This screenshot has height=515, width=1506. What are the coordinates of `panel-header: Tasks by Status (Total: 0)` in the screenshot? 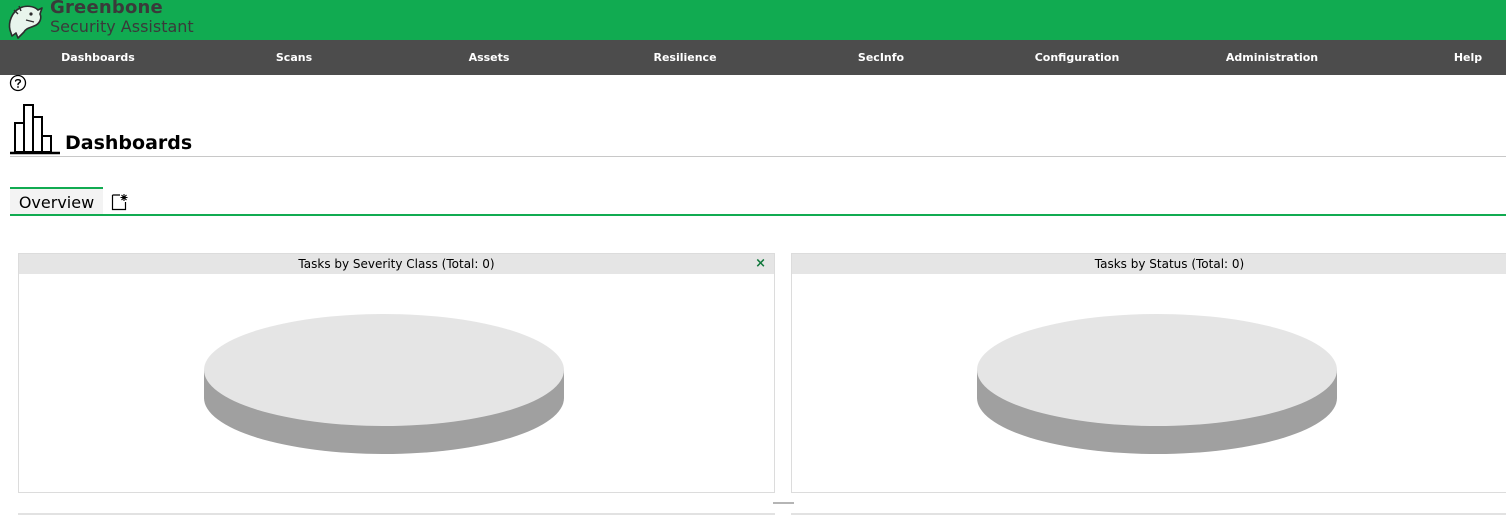 It's located at (1149, 264).